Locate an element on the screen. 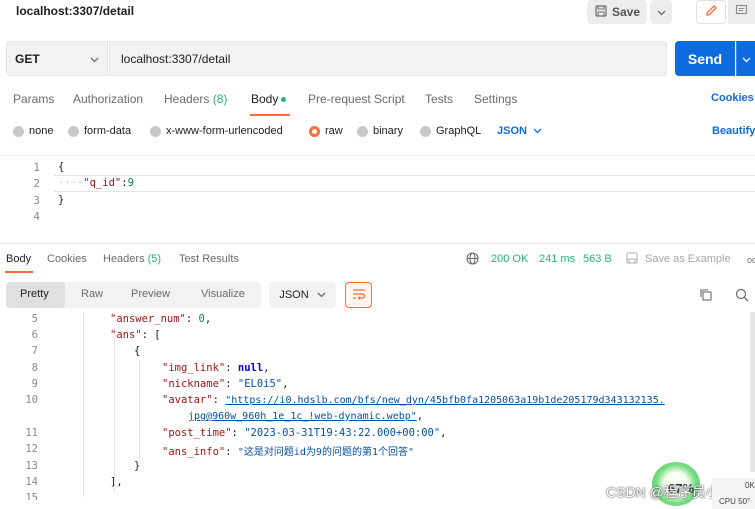 The height and width of the screenshot is (509, 755). save-as-example-button: Save as Example is located at coordinates (688, 259).